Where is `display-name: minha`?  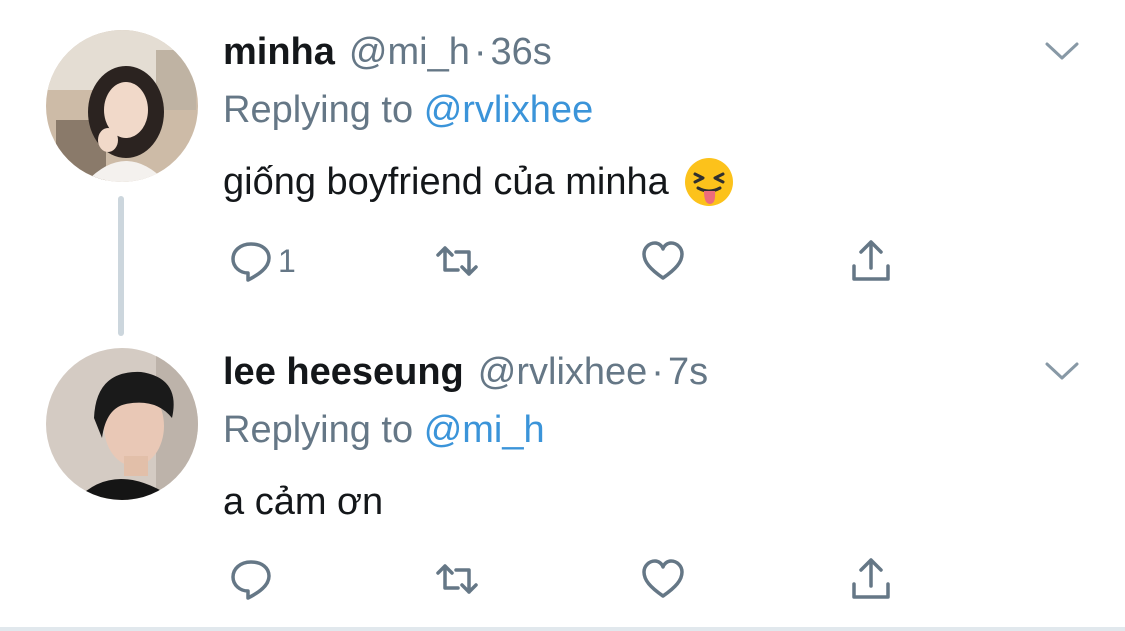
display-name: minha is located at coordinates (279, 52).